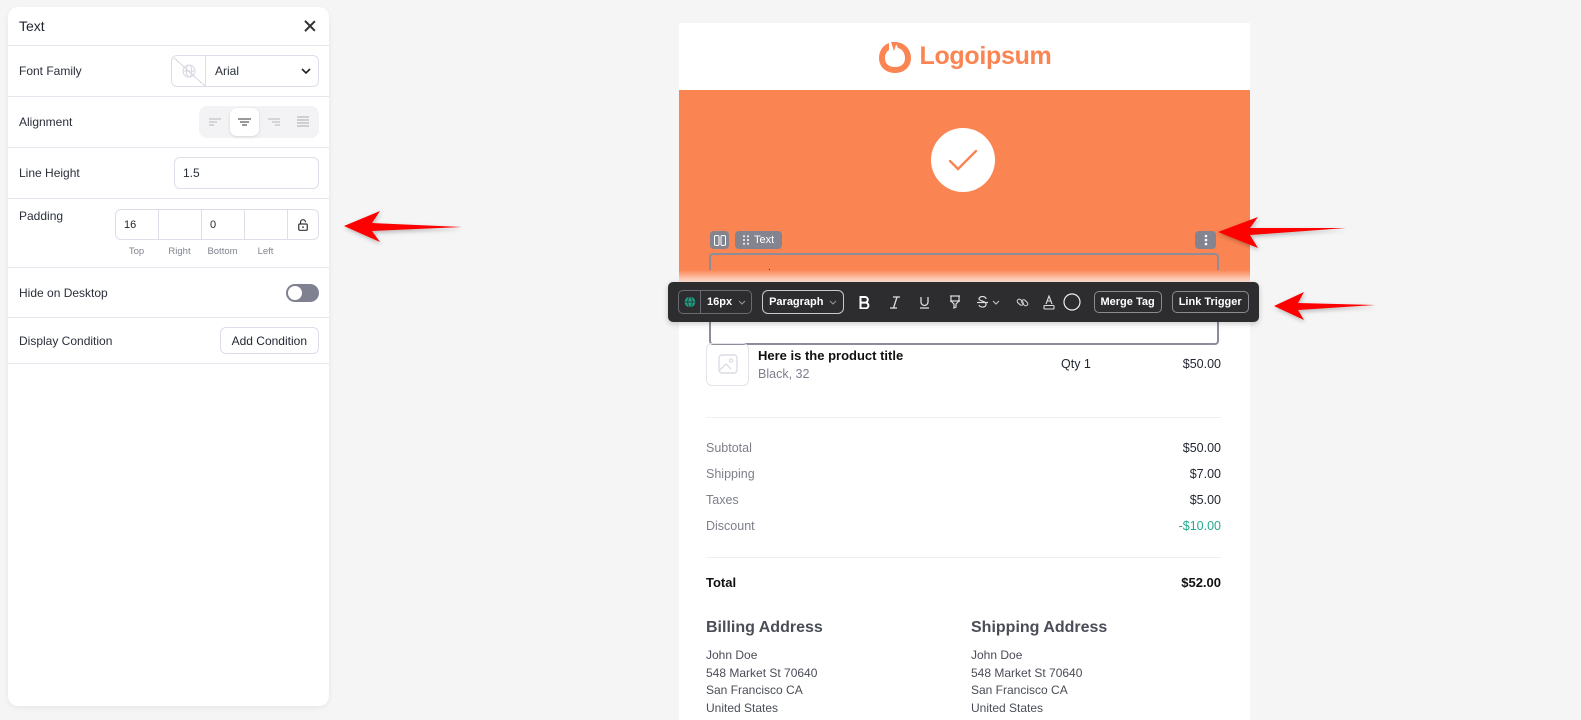 This screenshot has width=1581, height=720. I want to click on summary-value: $5.00, so click(1205, 500).